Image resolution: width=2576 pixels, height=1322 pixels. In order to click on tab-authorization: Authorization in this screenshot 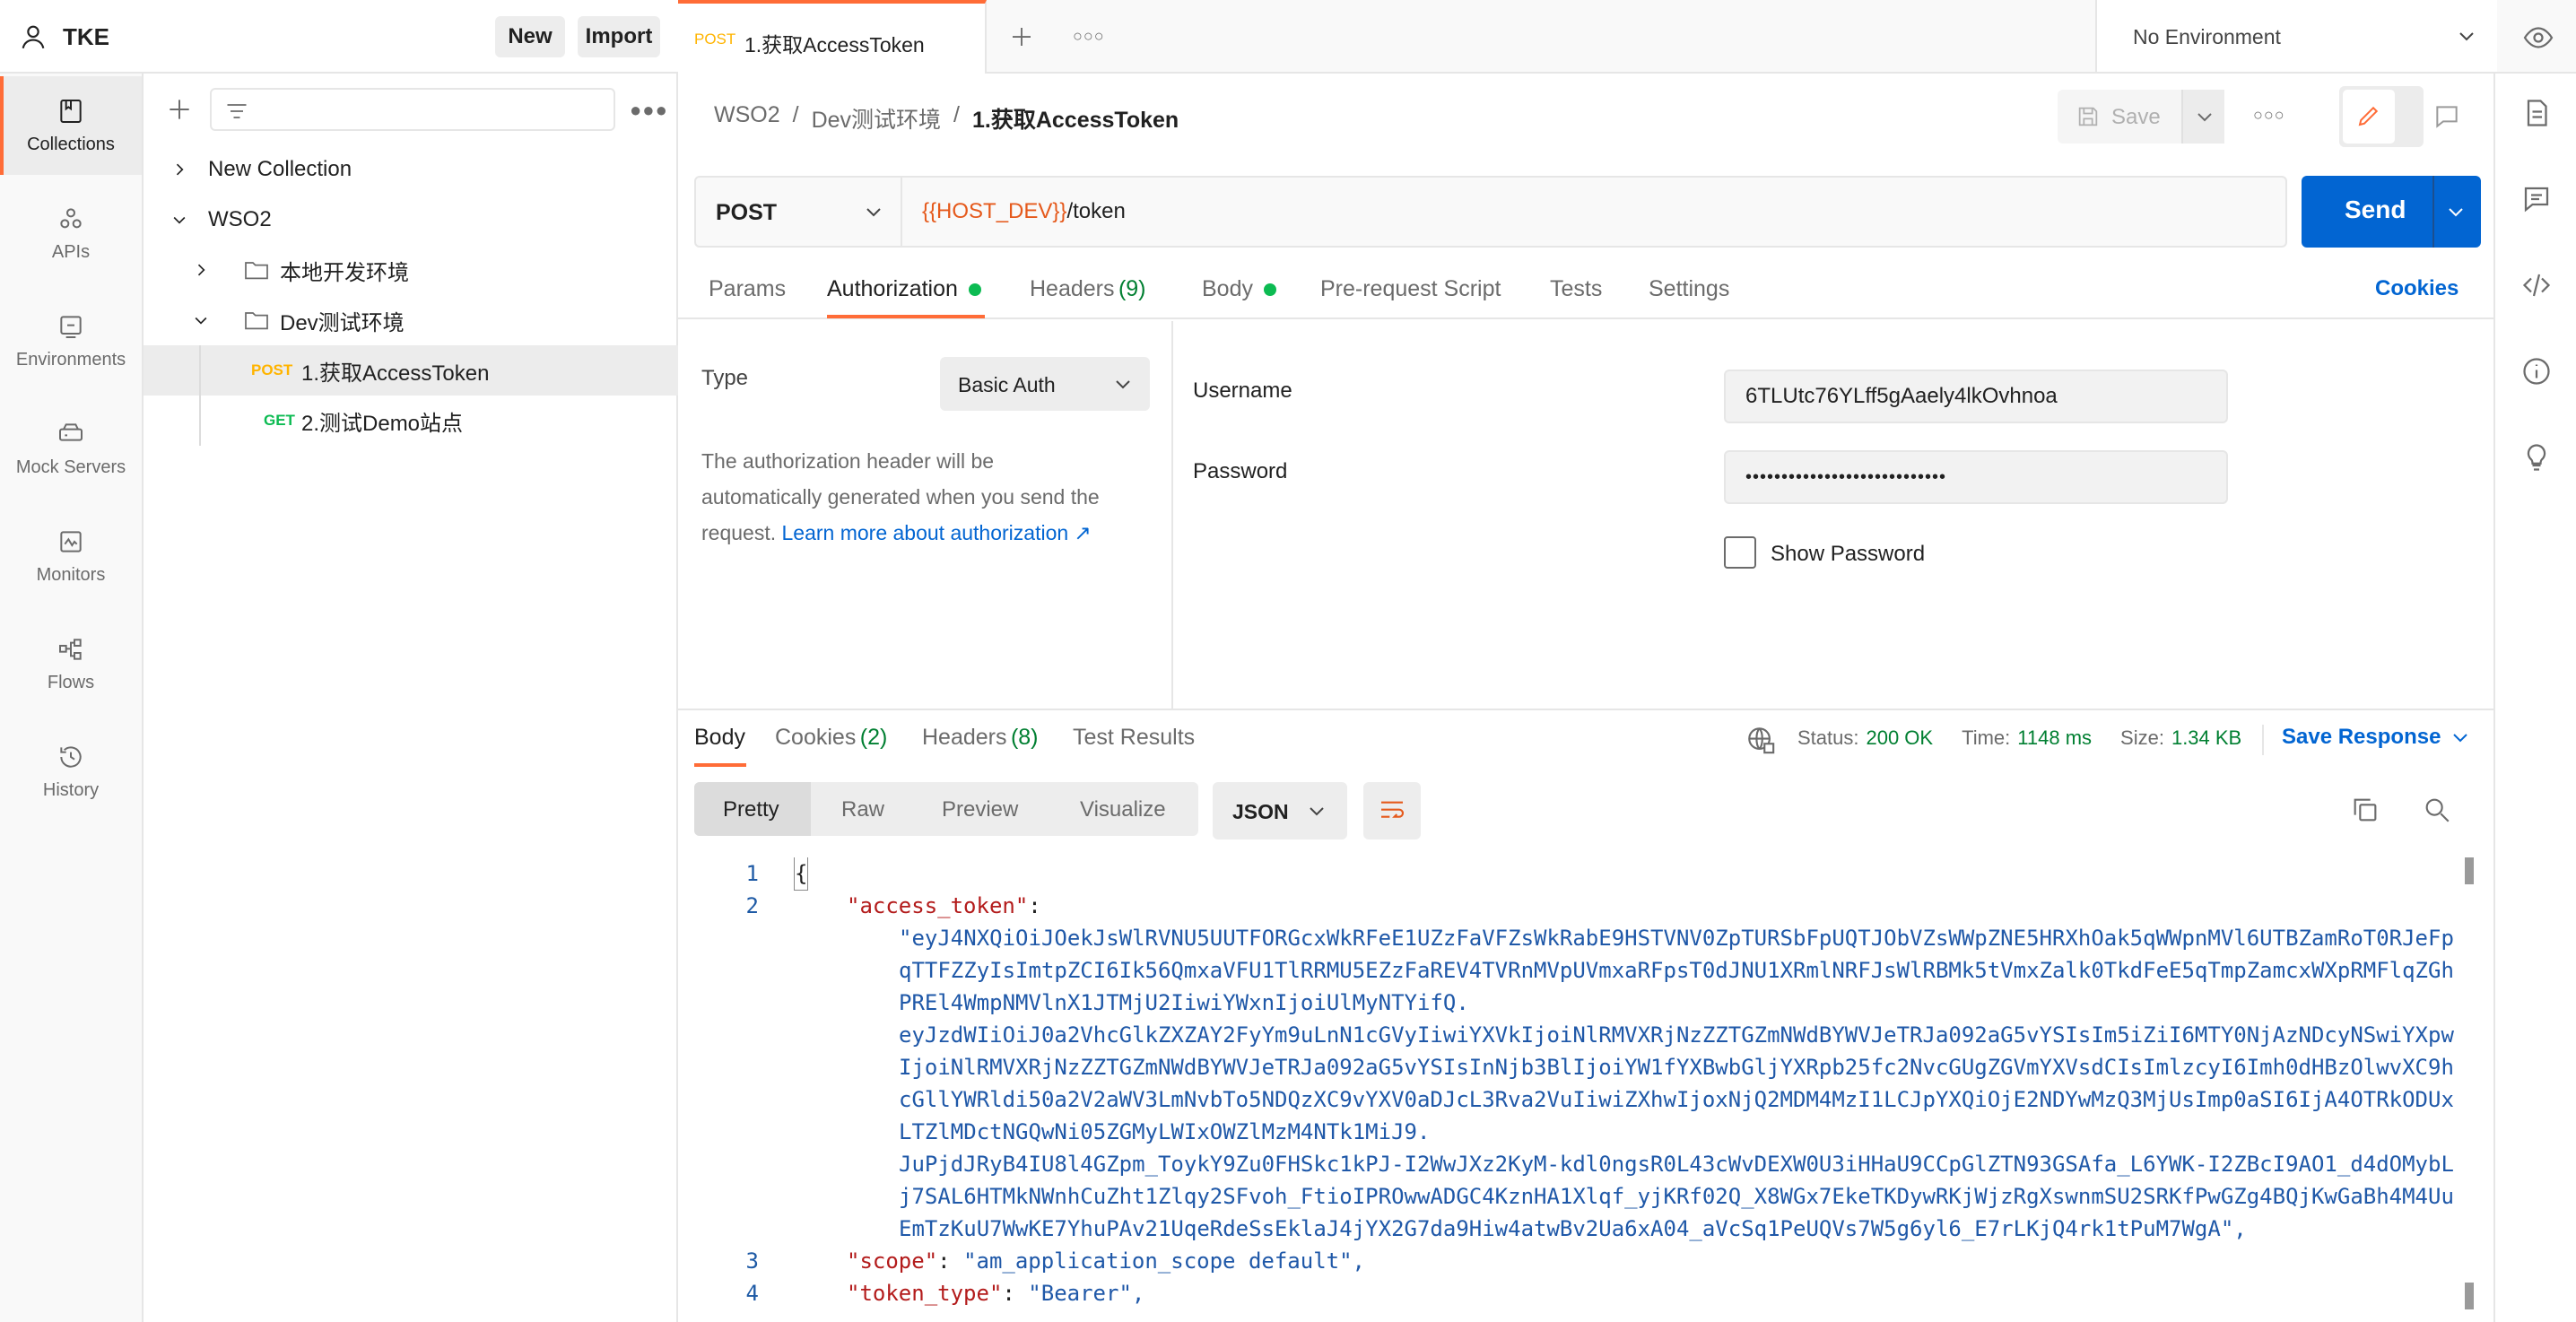, I will do `click(904, 289)`.